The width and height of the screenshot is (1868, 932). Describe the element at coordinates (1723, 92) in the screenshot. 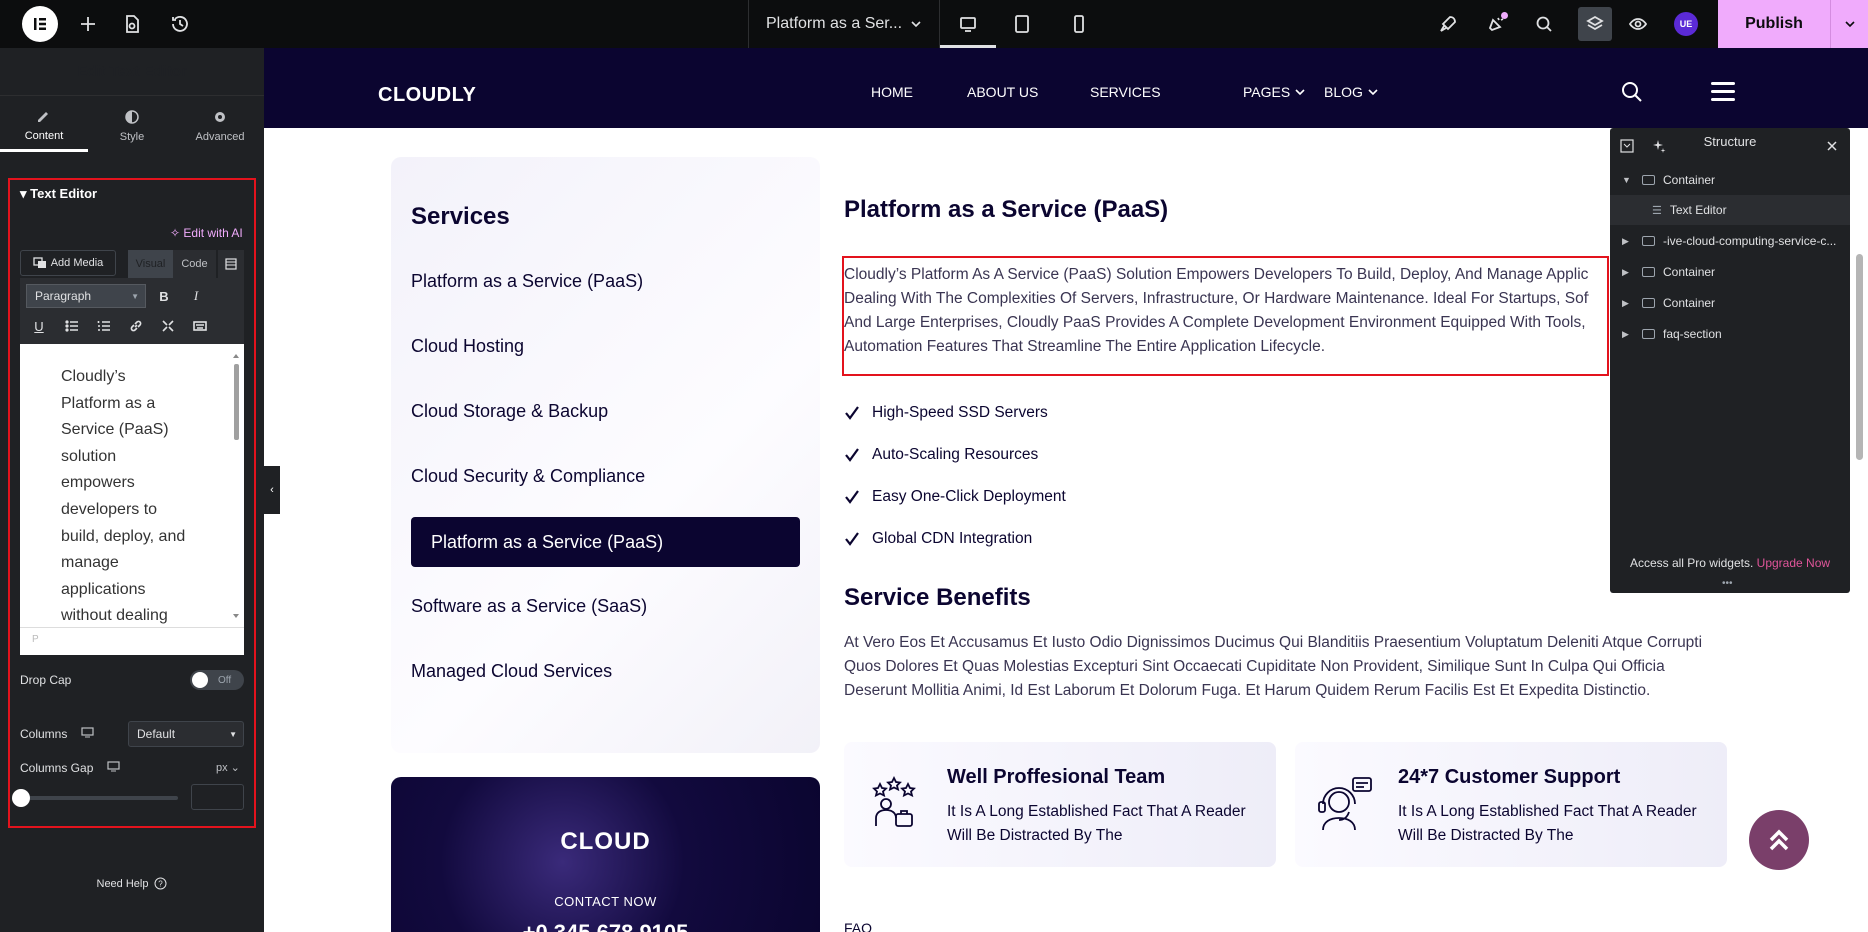

I see `hamburger-menu-icon` at that location.